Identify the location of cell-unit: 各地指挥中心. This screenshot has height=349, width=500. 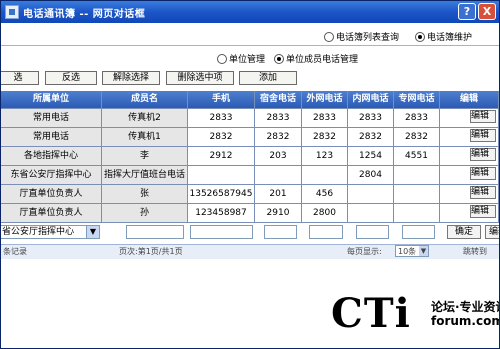
(51, 156).